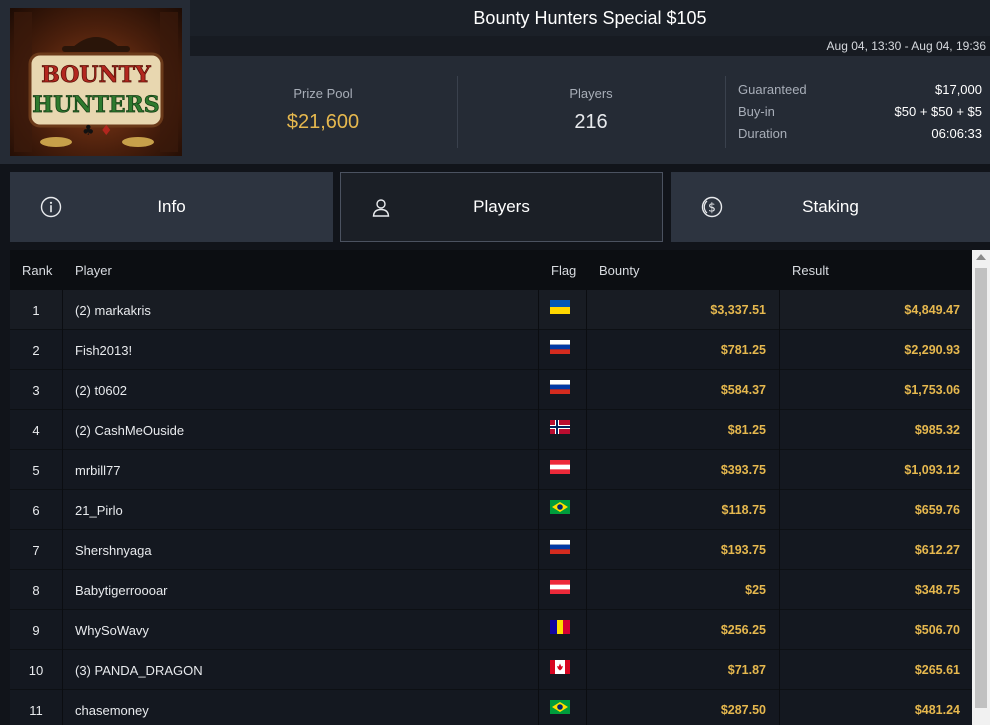  What do you see at coordinates (590, 46) in the screenshot?
I see `date-bar: Aug 04, 13:30 - Aug 04, 19:36` at bounding box center [590, 46].